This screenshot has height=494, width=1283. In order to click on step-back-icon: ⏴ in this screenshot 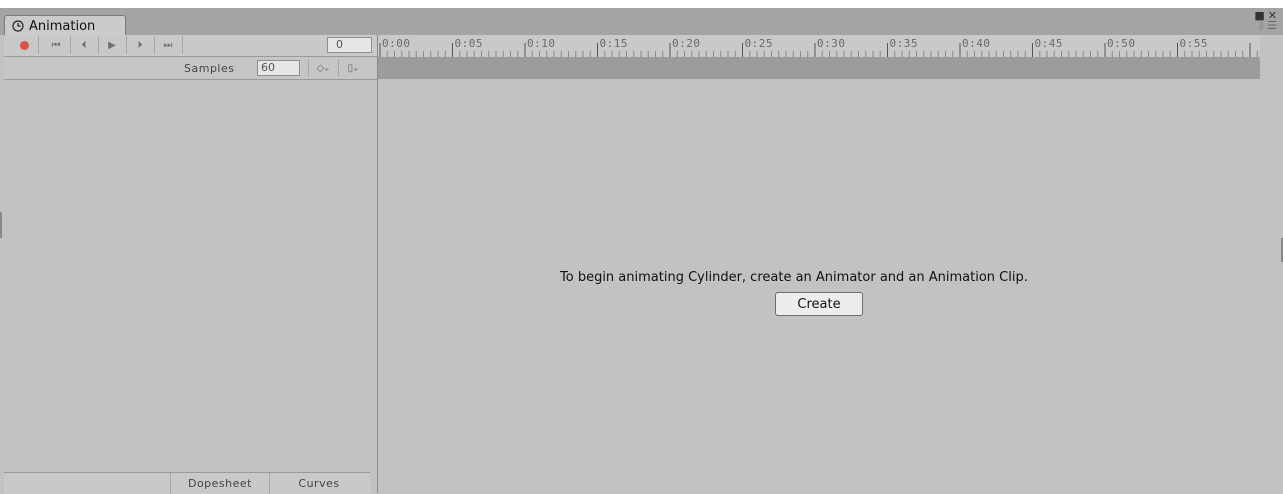, I will do `click(84, 45)`.